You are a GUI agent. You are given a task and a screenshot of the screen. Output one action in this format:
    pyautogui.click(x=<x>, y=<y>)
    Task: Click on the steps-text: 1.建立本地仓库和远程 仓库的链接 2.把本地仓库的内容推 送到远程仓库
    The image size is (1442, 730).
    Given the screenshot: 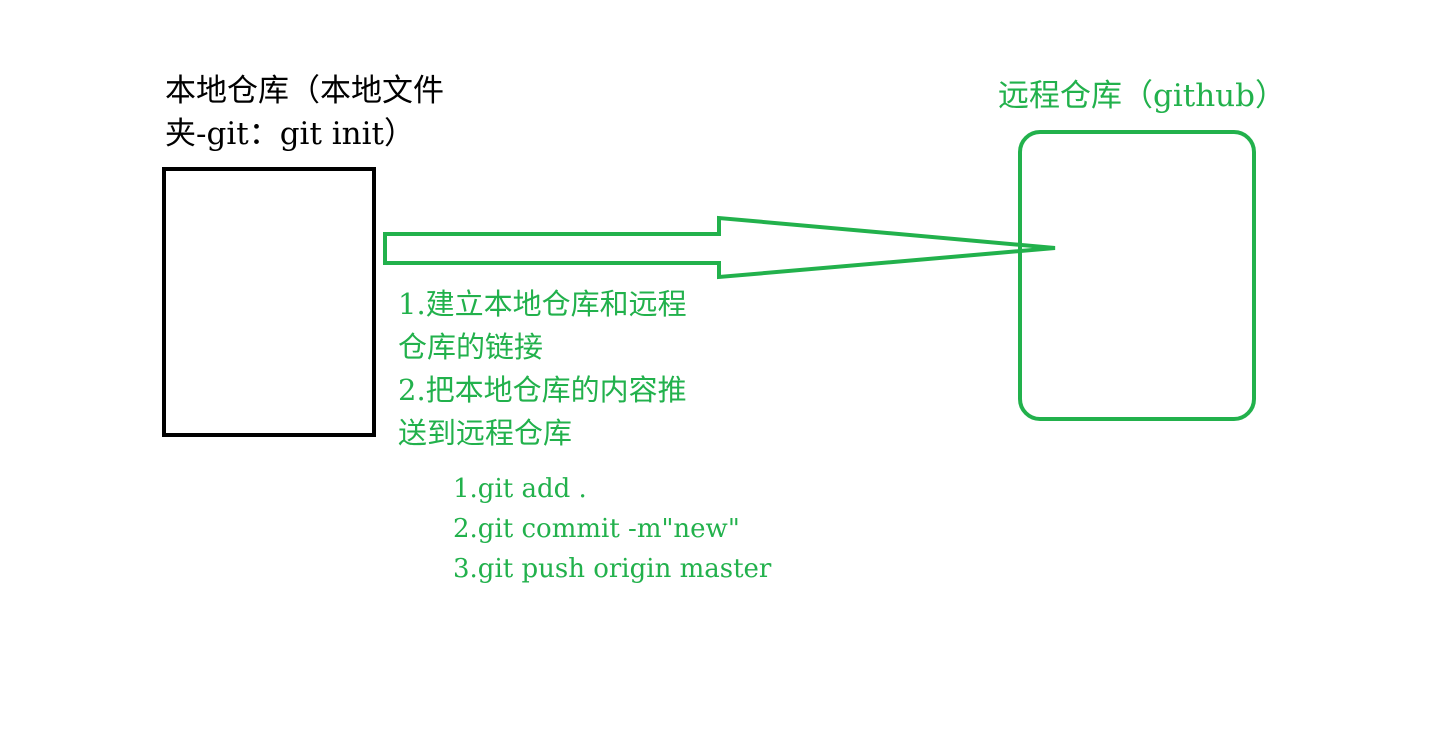 What is the action you would take?
    pyautogui.click(x=542, y=369)
    